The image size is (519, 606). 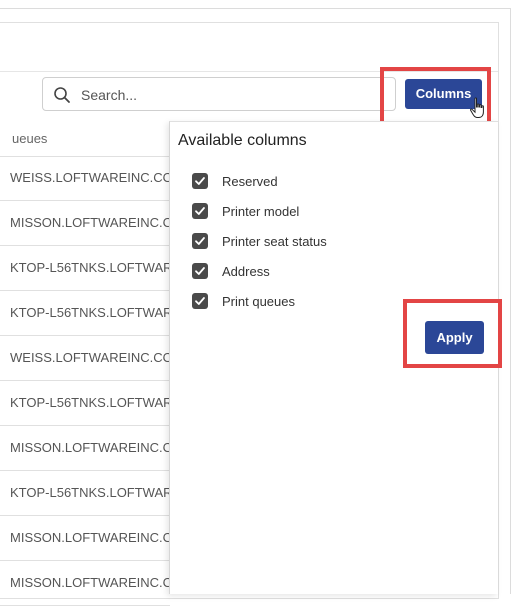 I want to click on checkbox-printer-seat-status, so click(x=200, y=241).